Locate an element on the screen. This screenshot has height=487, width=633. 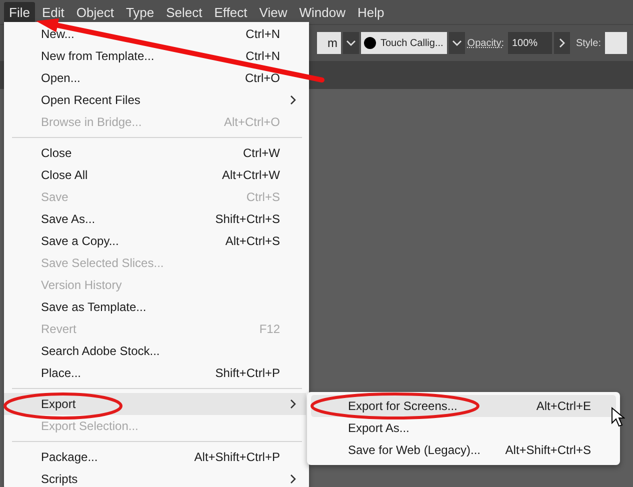
menu-bar-item: Select is located at coordinates (184, 12).